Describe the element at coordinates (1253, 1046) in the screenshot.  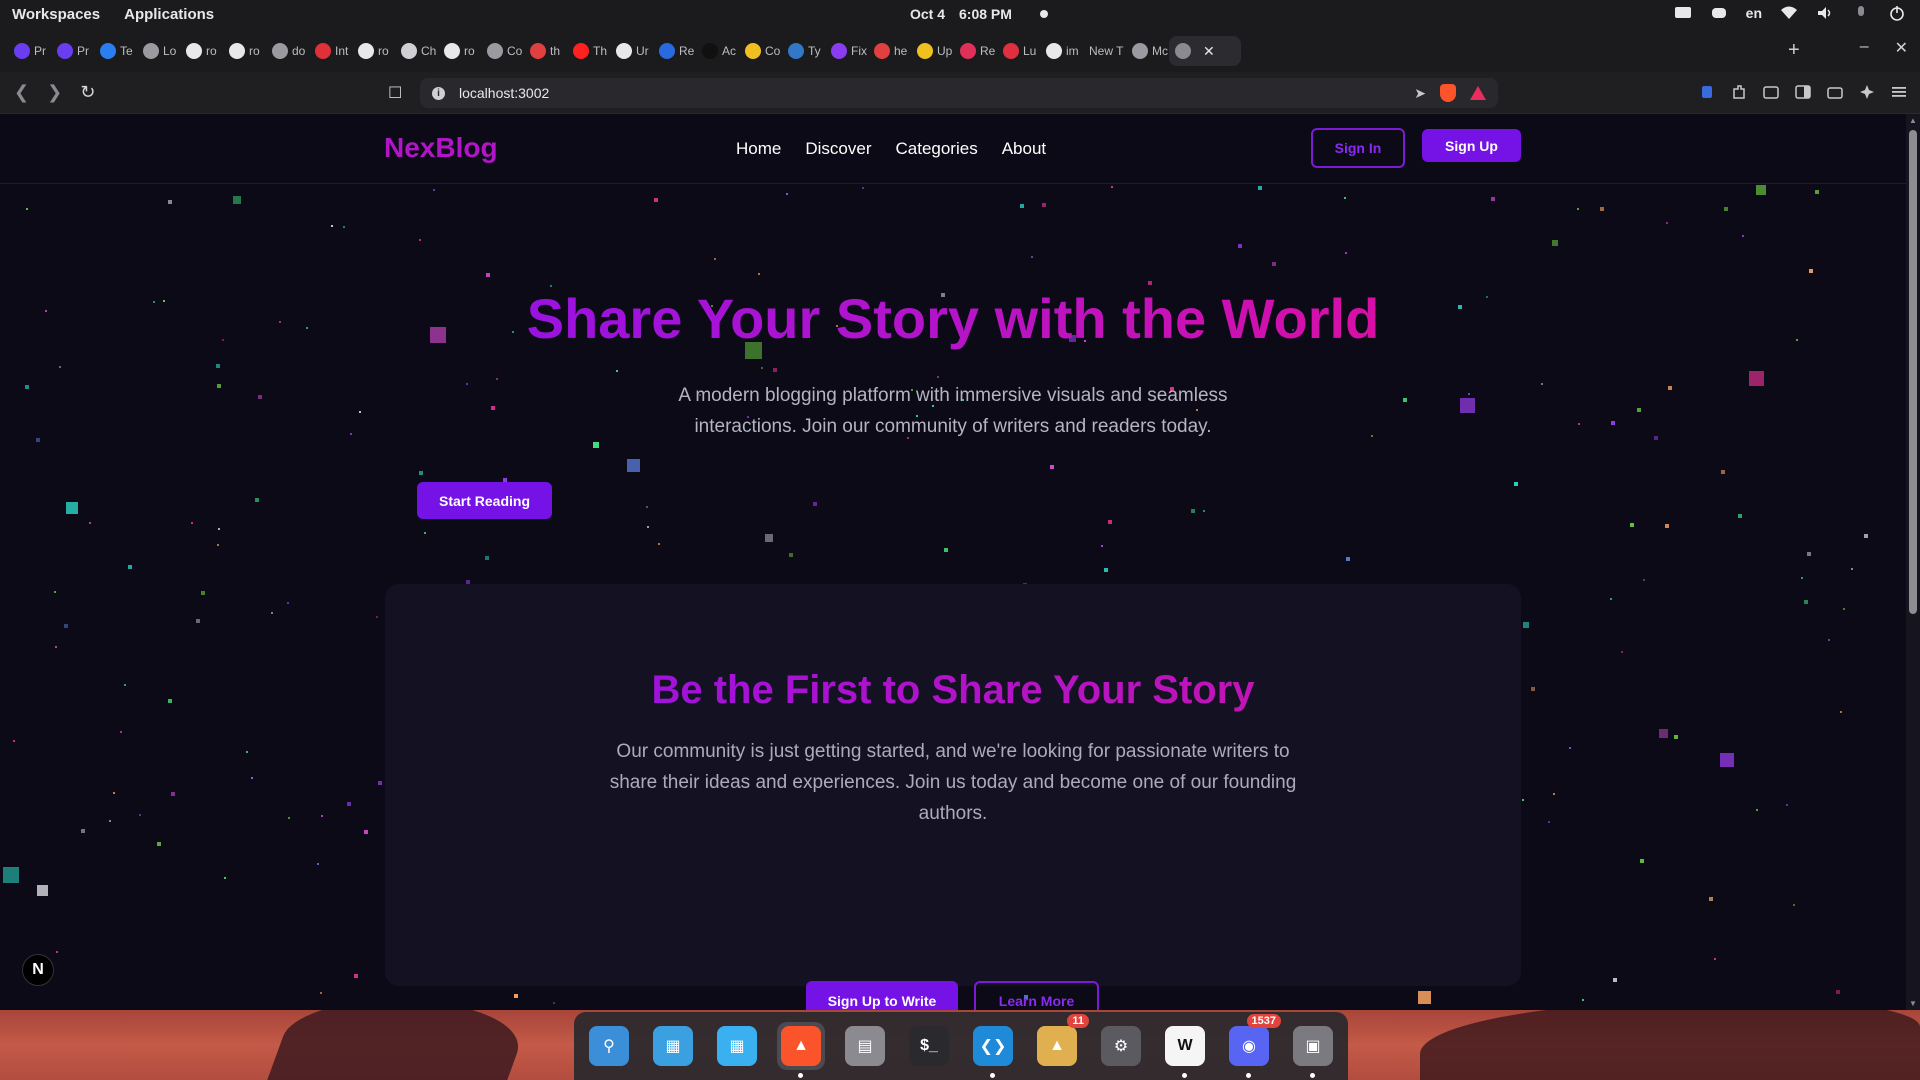
I see `discord-icon: ◉ 1537` at that location.